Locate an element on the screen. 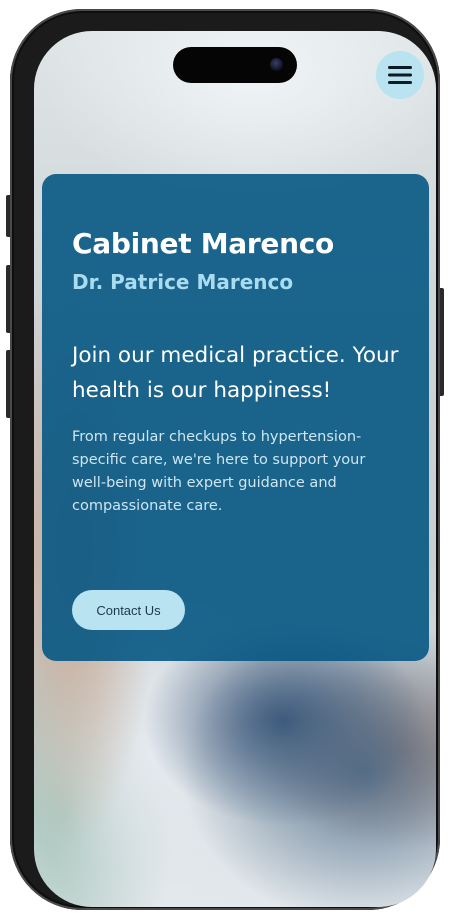 The width and height of the screenshot is (450, 920). hamburger-icon is located at coordinates (400, 75).